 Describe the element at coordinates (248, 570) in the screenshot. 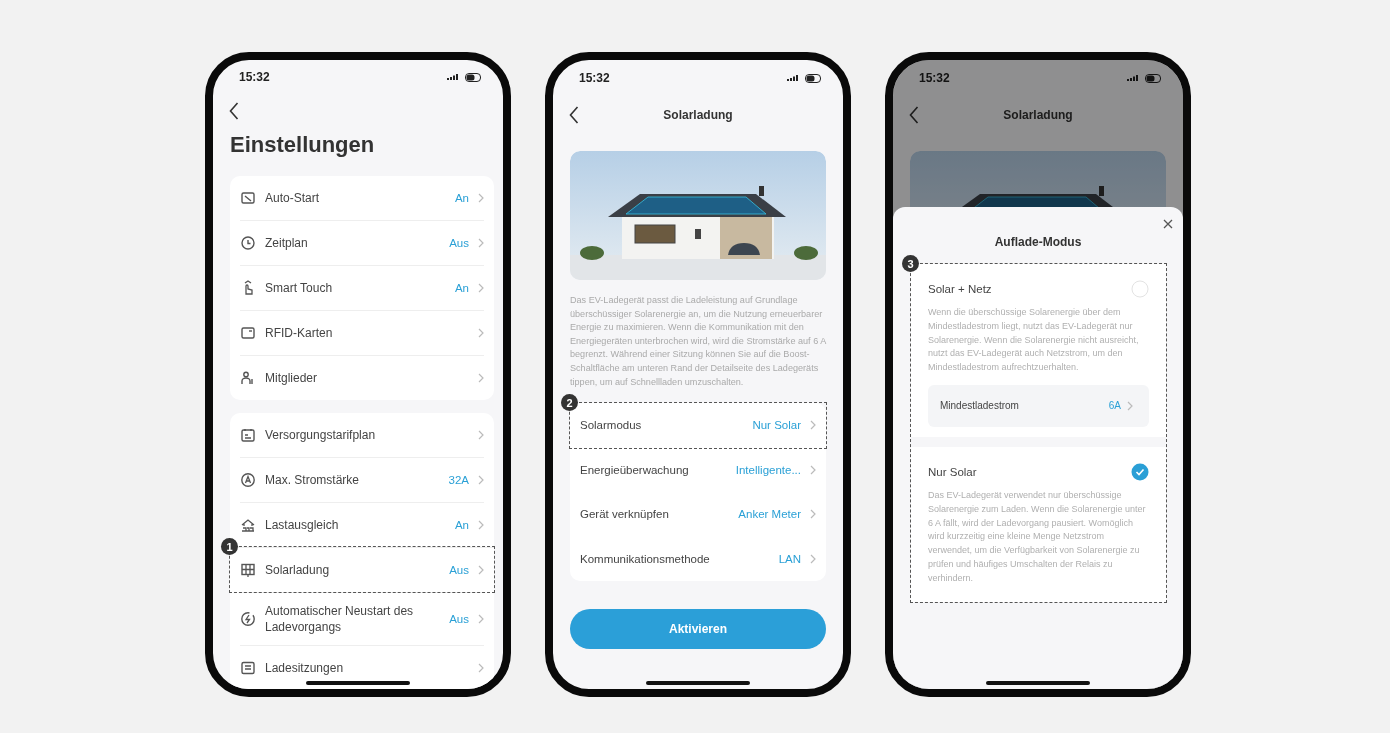

I see `grid-icon` at that location.